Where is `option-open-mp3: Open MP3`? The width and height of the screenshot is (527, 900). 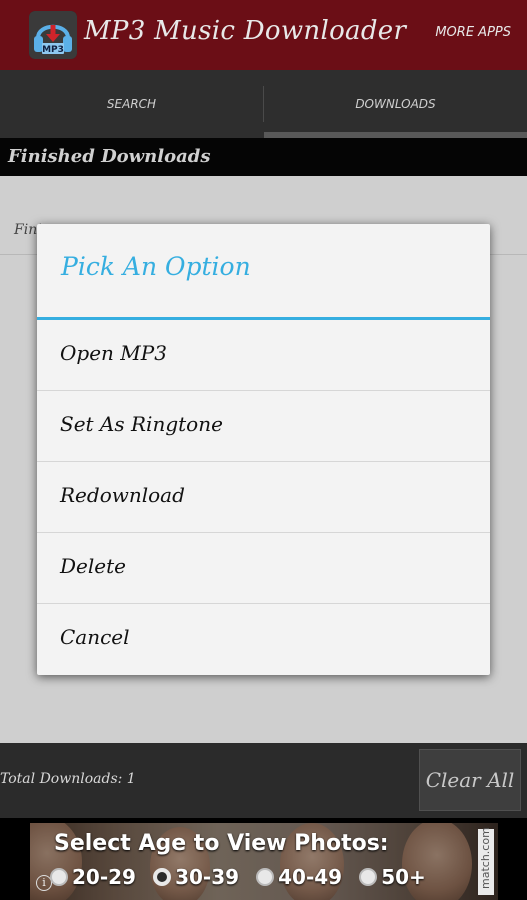 option-open-mp3: Open MP3 is located at coordinates (263, 355).